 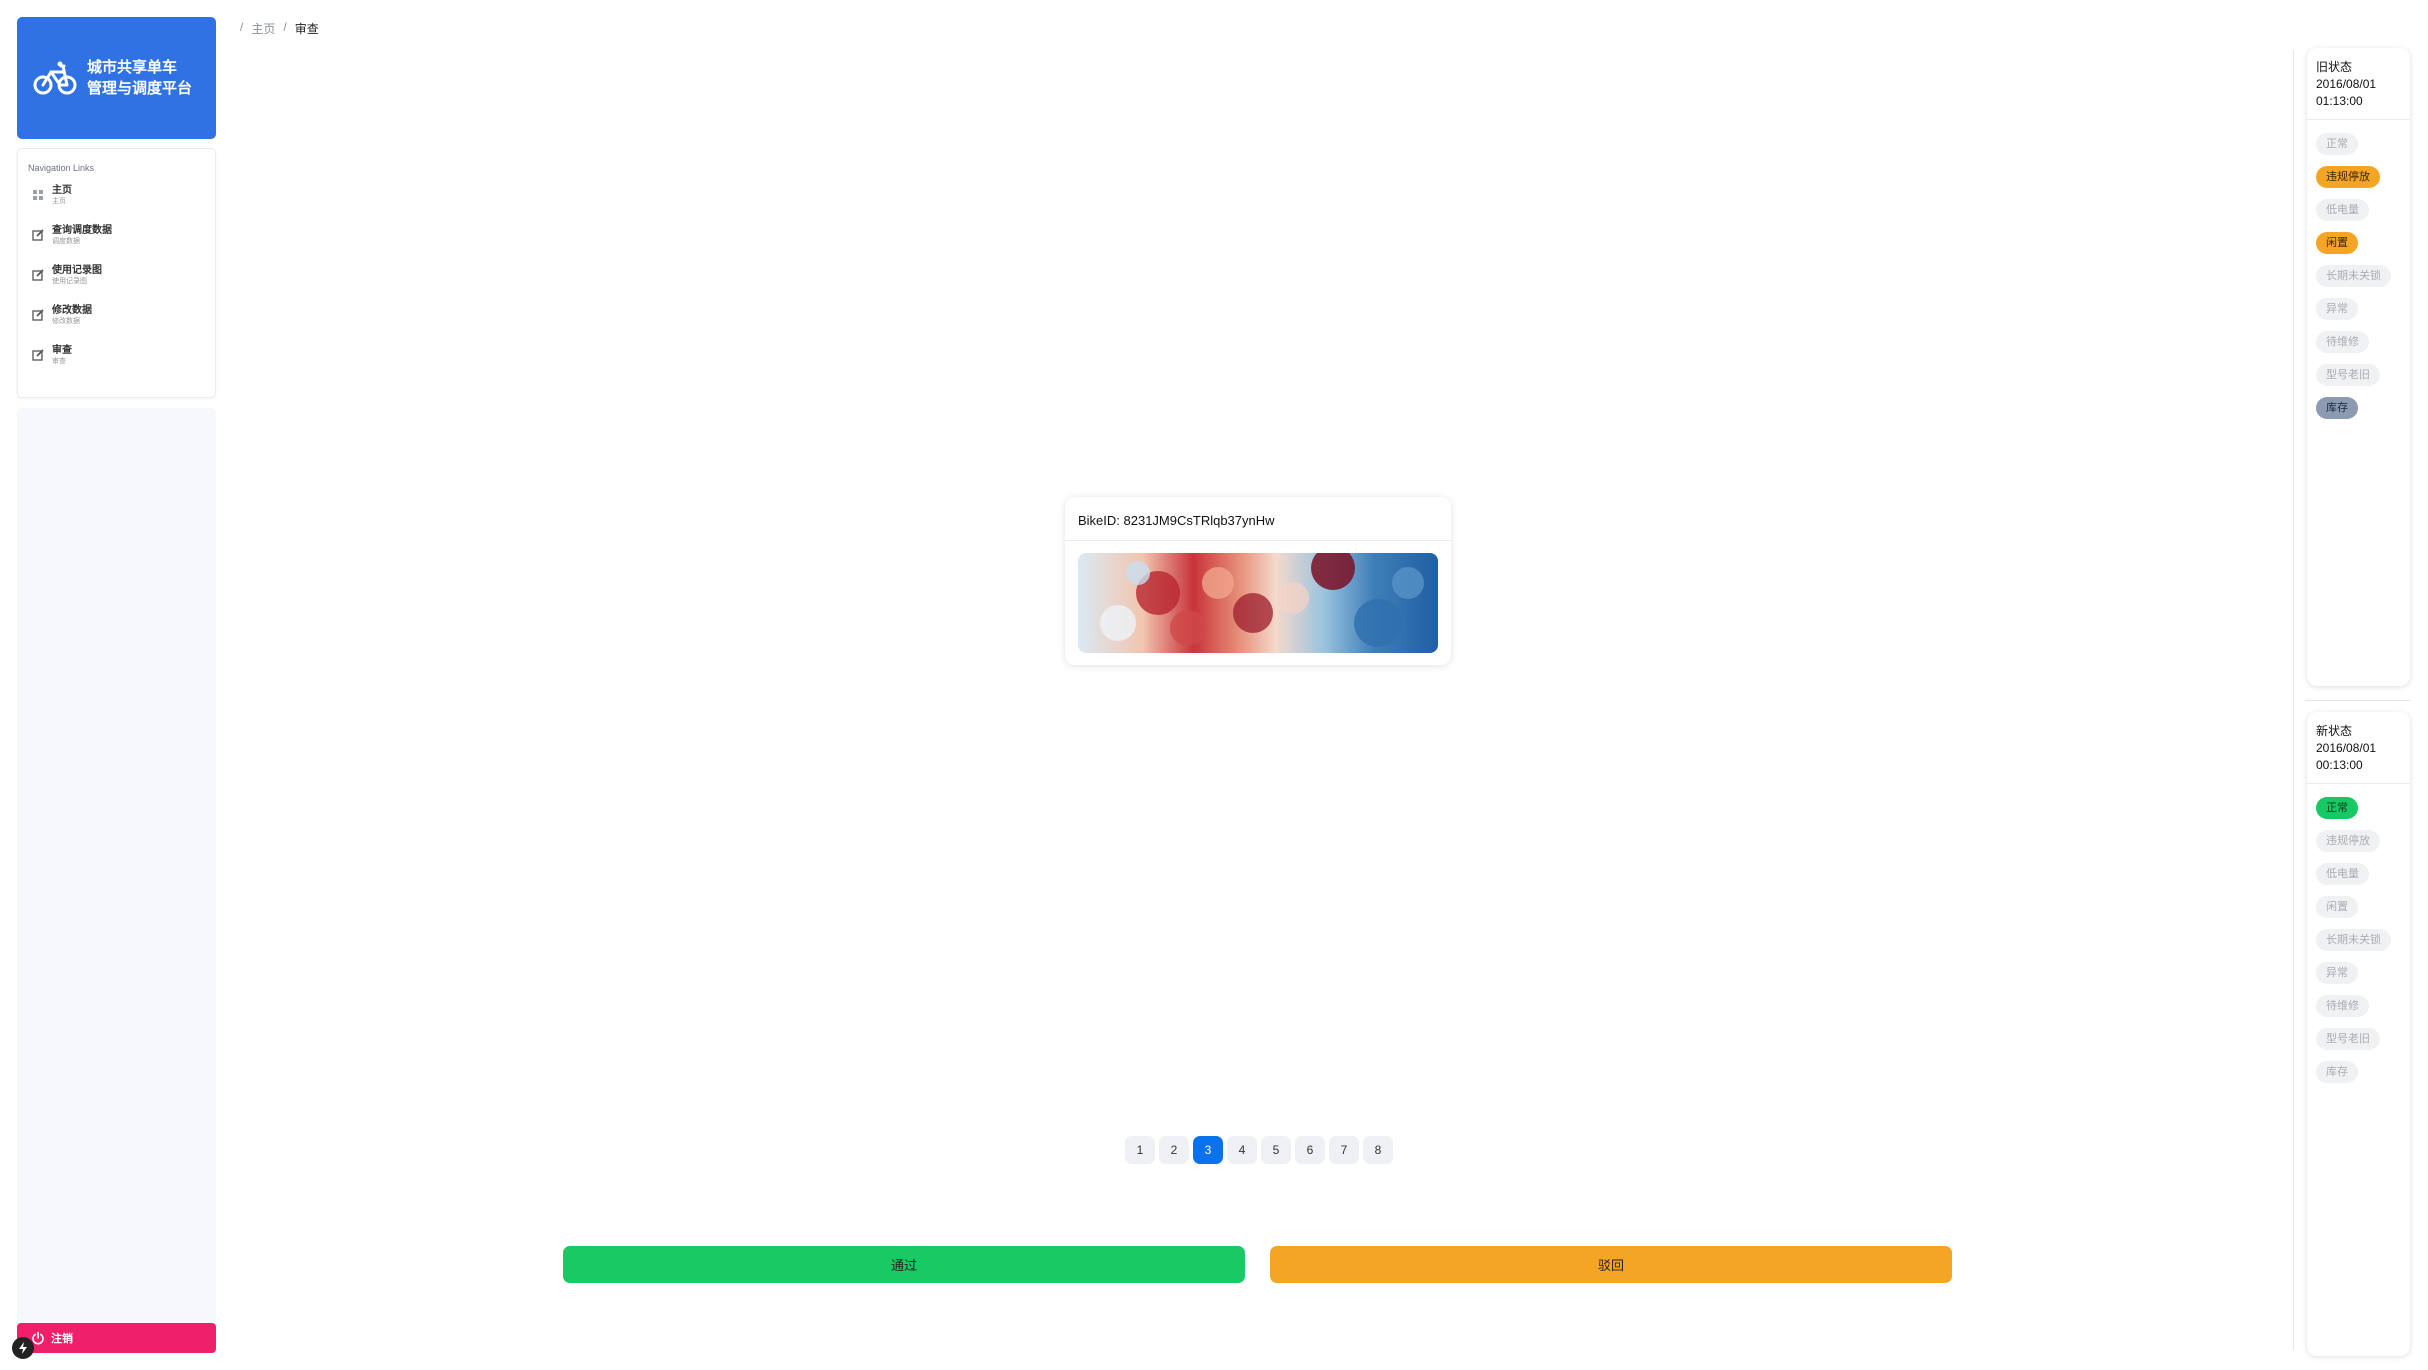 I want to click on pagination: 1 2 3 4 5 6 7 8, so click(x=1259, y=1150).